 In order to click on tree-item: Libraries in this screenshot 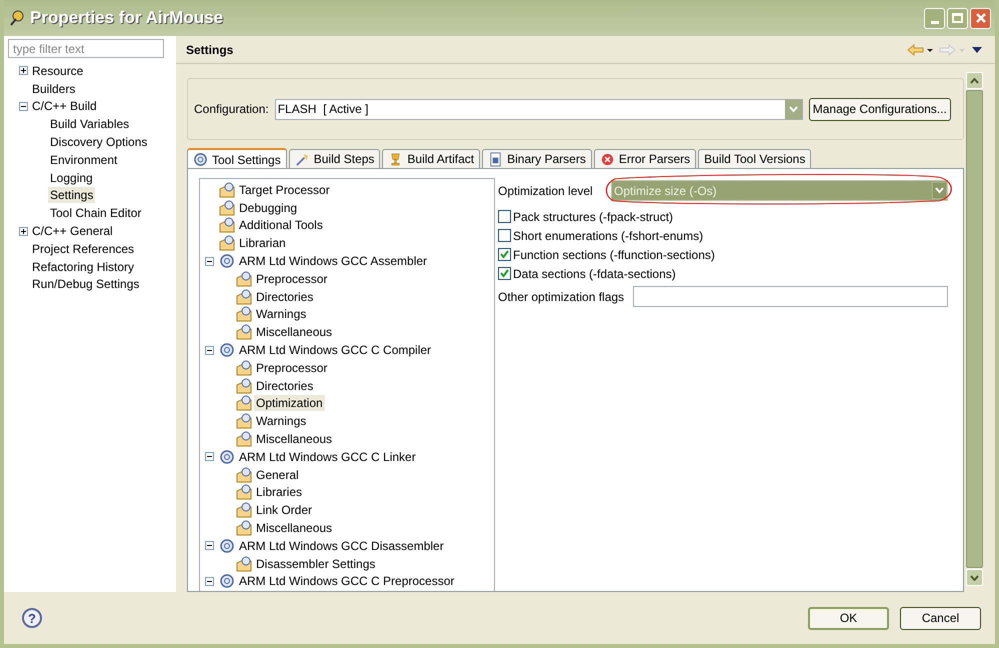, I will do `click(279, 492)`.